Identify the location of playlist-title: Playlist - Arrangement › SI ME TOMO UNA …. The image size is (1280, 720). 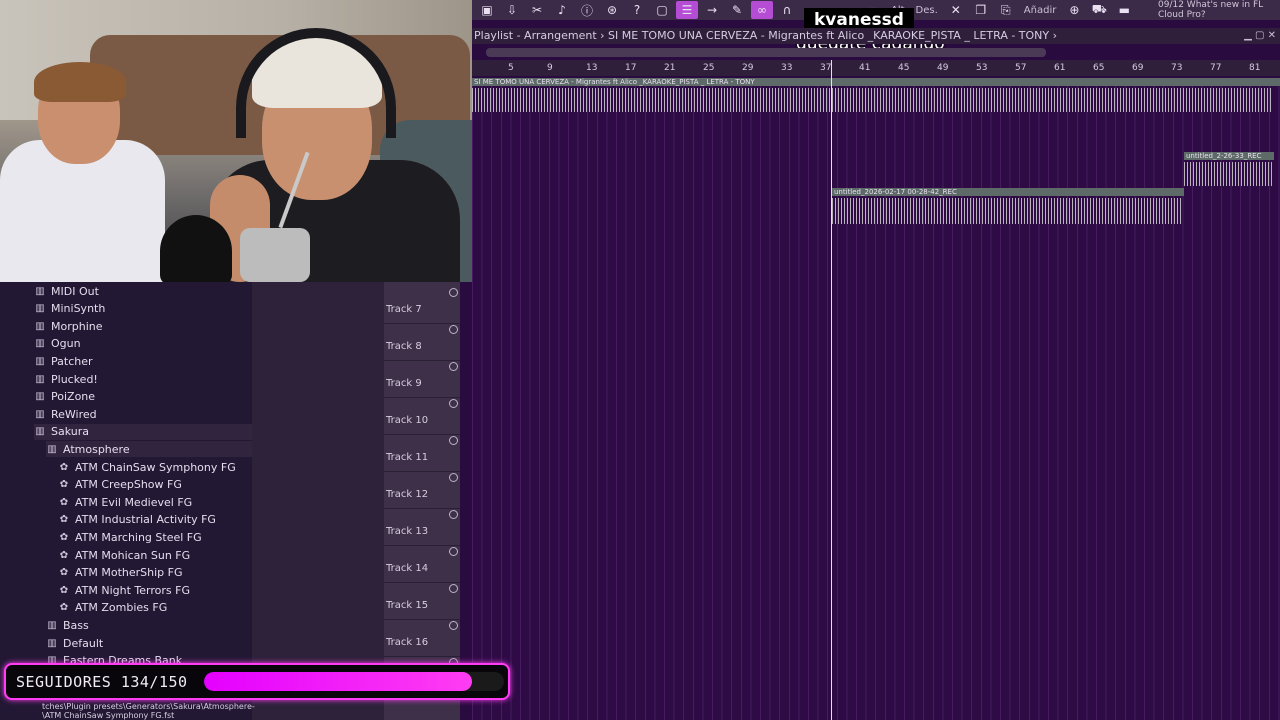
(766, 35).